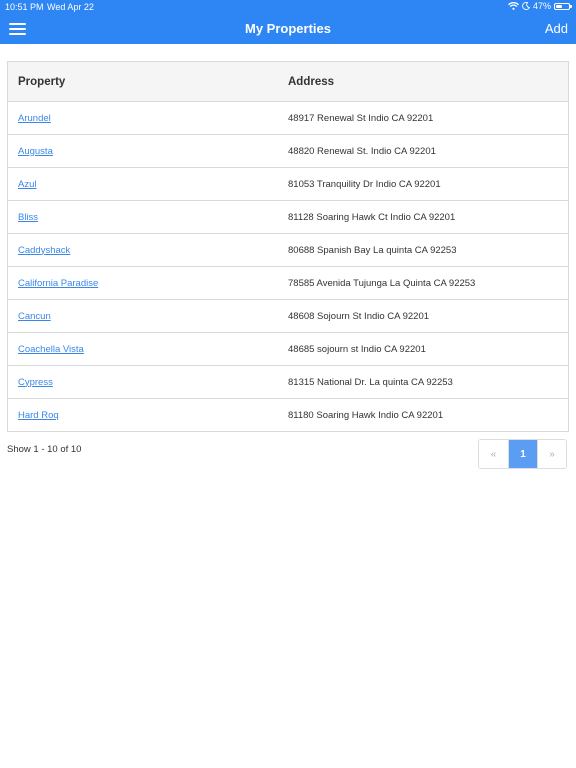 Image resolution: width=576 pixels, height=768 pixels. Describe the element at coordinates (143, 184) in the screenshot. I see `property-cell: Azul` at that location.